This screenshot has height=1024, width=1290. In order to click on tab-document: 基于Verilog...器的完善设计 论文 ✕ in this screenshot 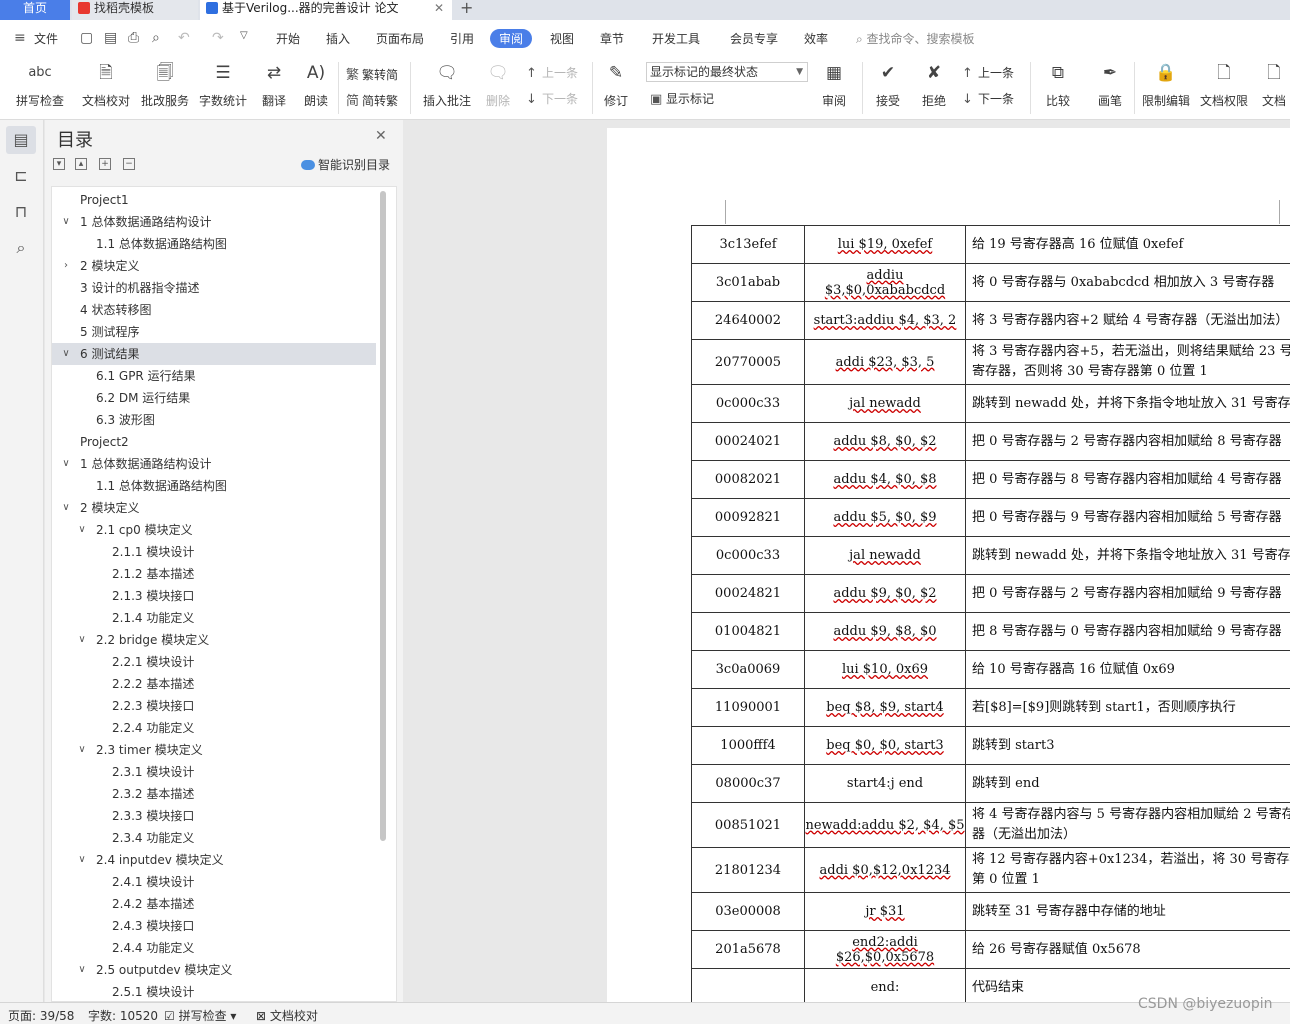, I will do `click(326, 10)`.